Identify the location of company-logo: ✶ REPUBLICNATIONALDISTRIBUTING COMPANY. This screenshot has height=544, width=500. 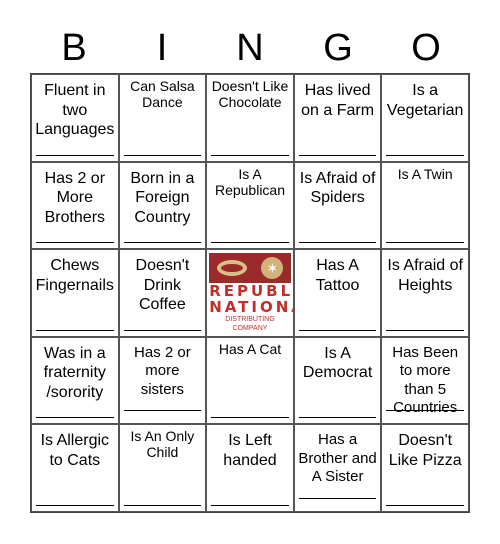
(251, 293).